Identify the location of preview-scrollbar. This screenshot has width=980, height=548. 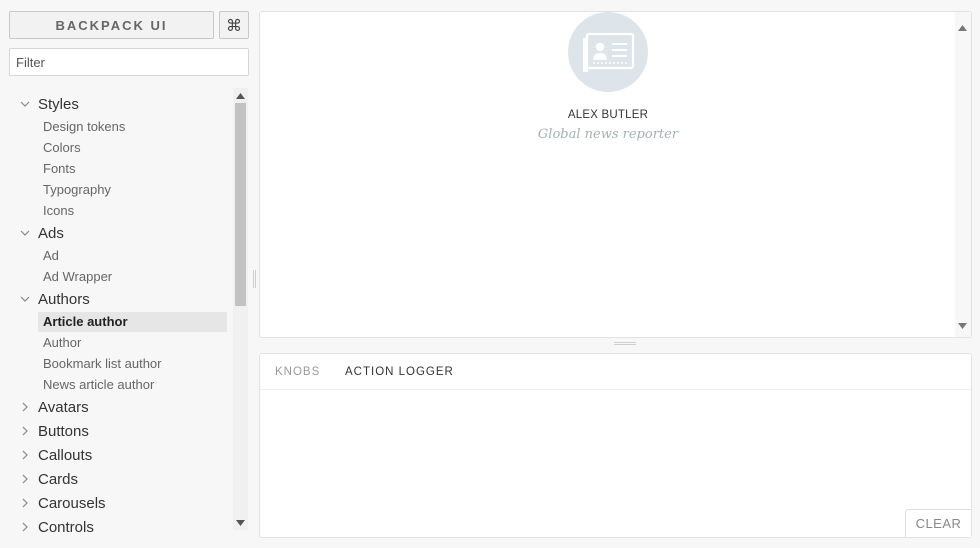
(963, 174).